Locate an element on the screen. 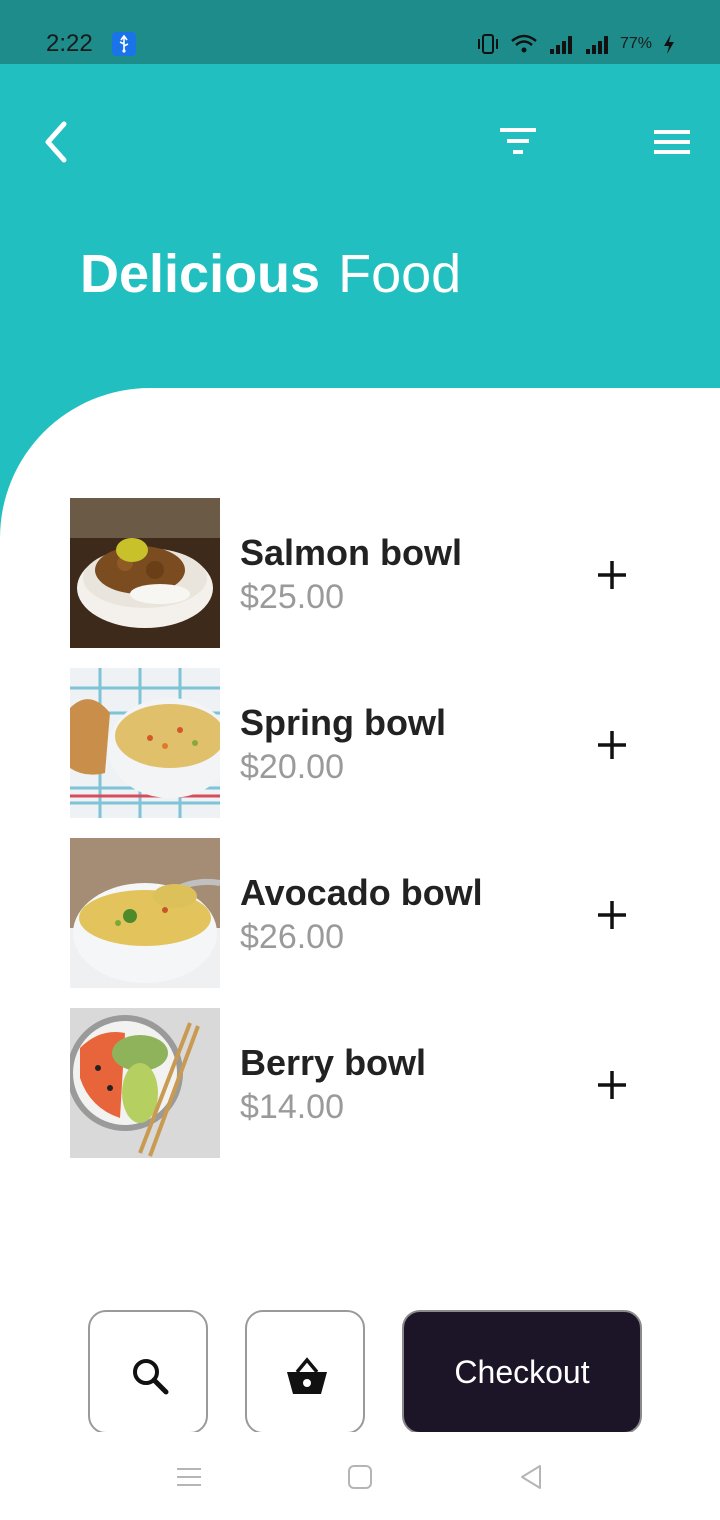 The height and width of the screenshot is (1520, 720). system-nav-bar is located at coordinates (360, 1476).